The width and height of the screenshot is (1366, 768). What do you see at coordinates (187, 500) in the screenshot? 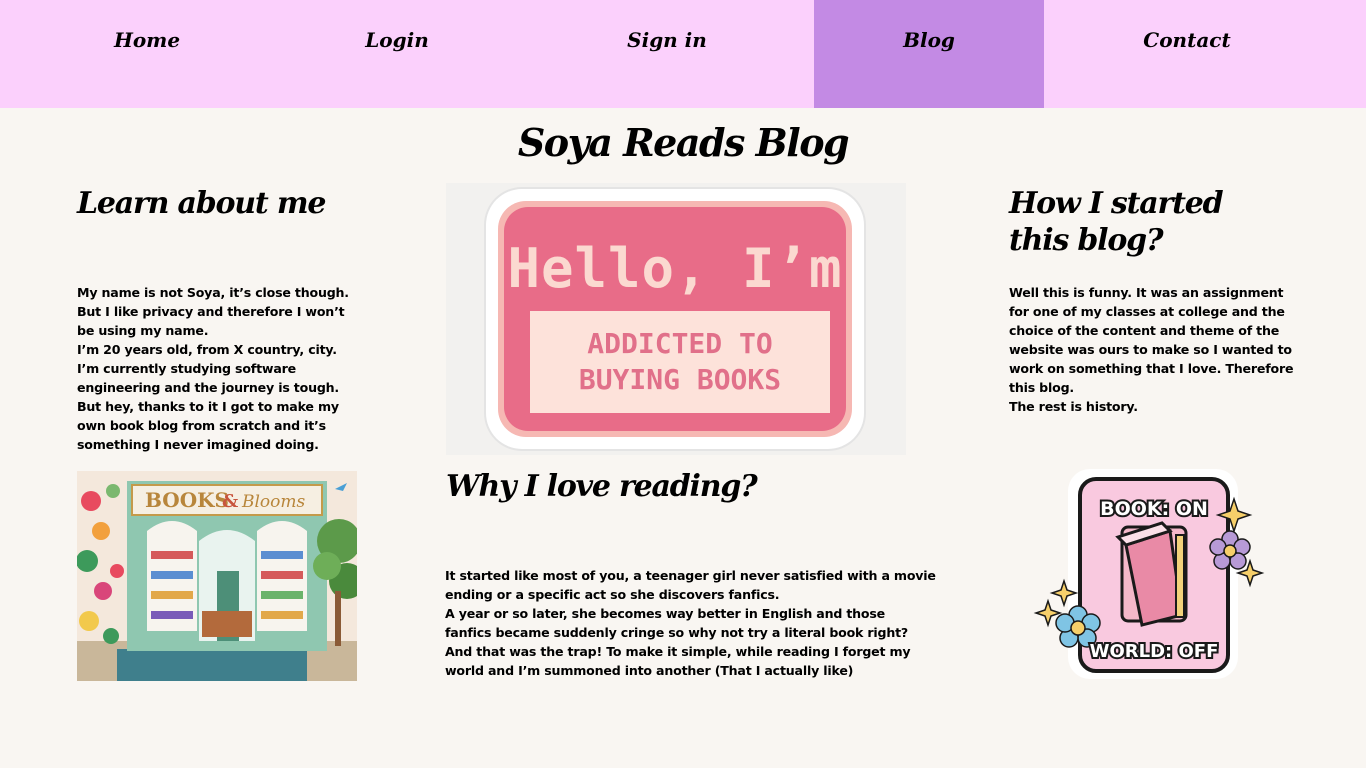
I see `store-sign-books: BOOKS` at bounding box center [187, 500].